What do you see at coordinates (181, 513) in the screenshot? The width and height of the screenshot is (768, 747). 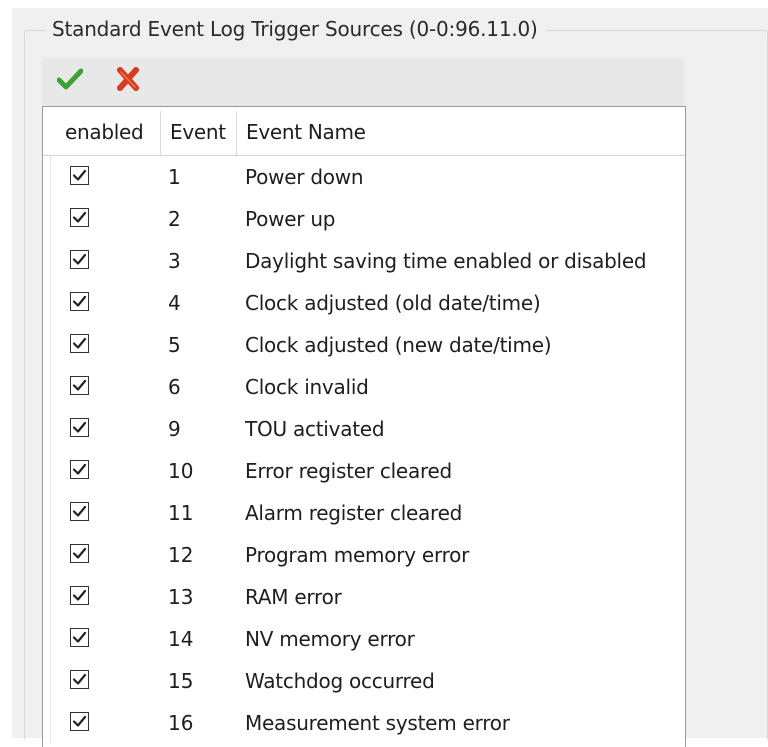 I see `event-number: 11` at bounding box center [181, 513].